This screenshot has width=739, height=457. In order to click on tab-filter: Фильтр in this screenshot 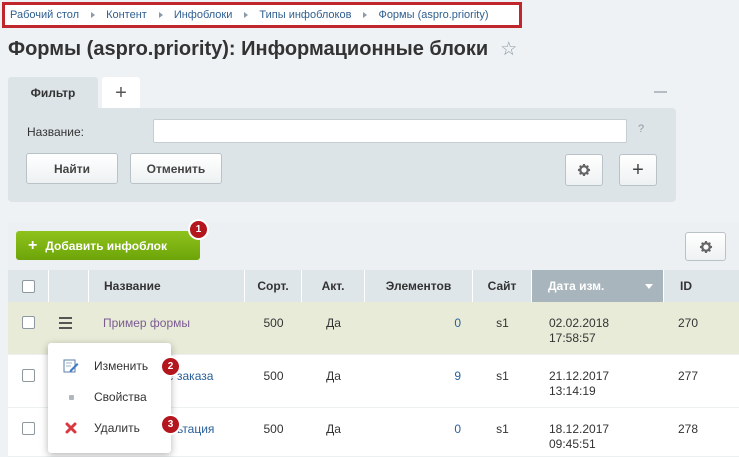, I will do `click(53, 93)`.